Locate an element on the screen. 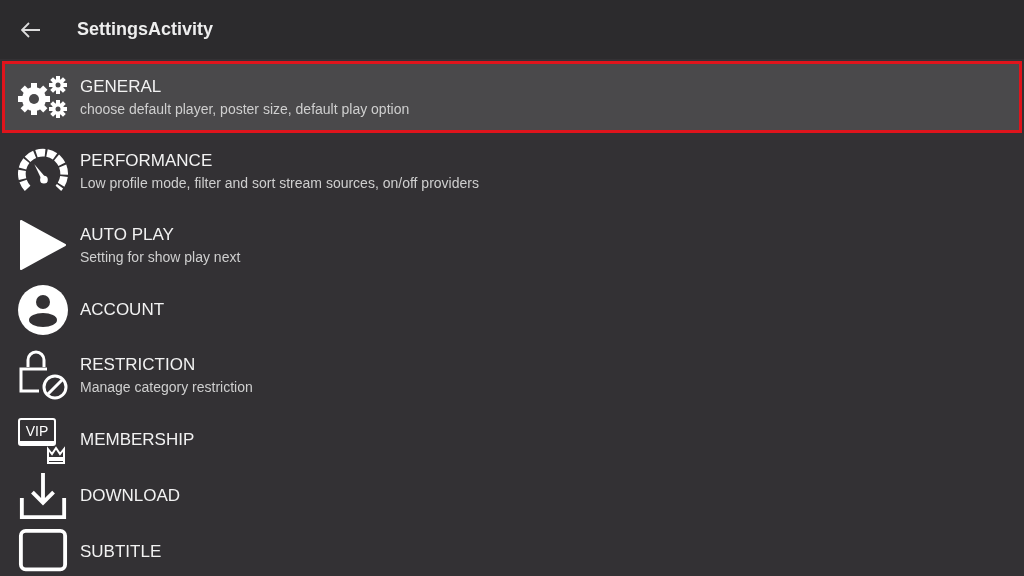  download-icon is located at coordinates (43, 496).